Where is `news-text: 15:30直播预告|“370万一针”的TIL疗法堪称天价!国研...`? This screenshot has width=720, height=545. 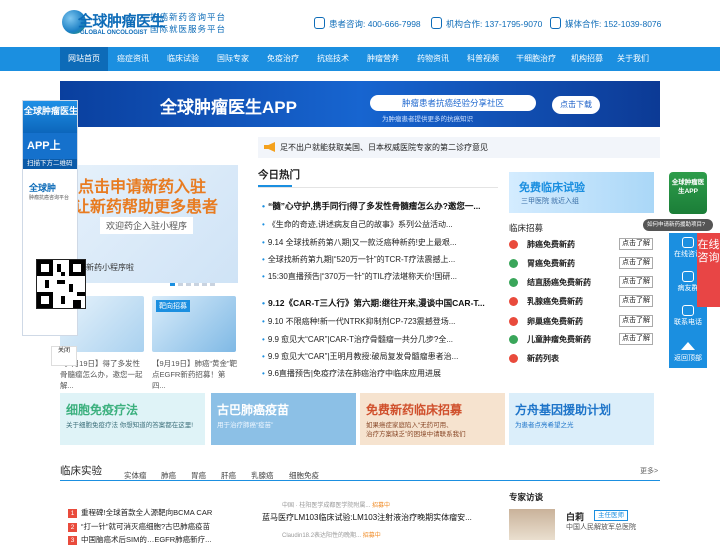 news-text: 15:30直播预告|“370万一针”的TIL疗法堪称天价!国研... is located at coordinates (362, 276).